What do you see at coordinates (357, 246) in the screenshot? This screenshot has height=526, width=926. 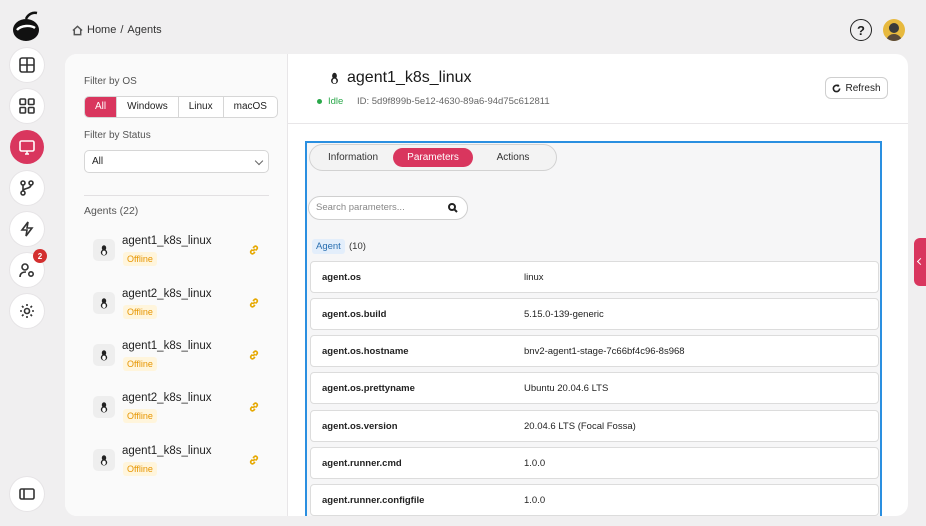 I see `group-count: (10)` at bounding box center [357, 246].